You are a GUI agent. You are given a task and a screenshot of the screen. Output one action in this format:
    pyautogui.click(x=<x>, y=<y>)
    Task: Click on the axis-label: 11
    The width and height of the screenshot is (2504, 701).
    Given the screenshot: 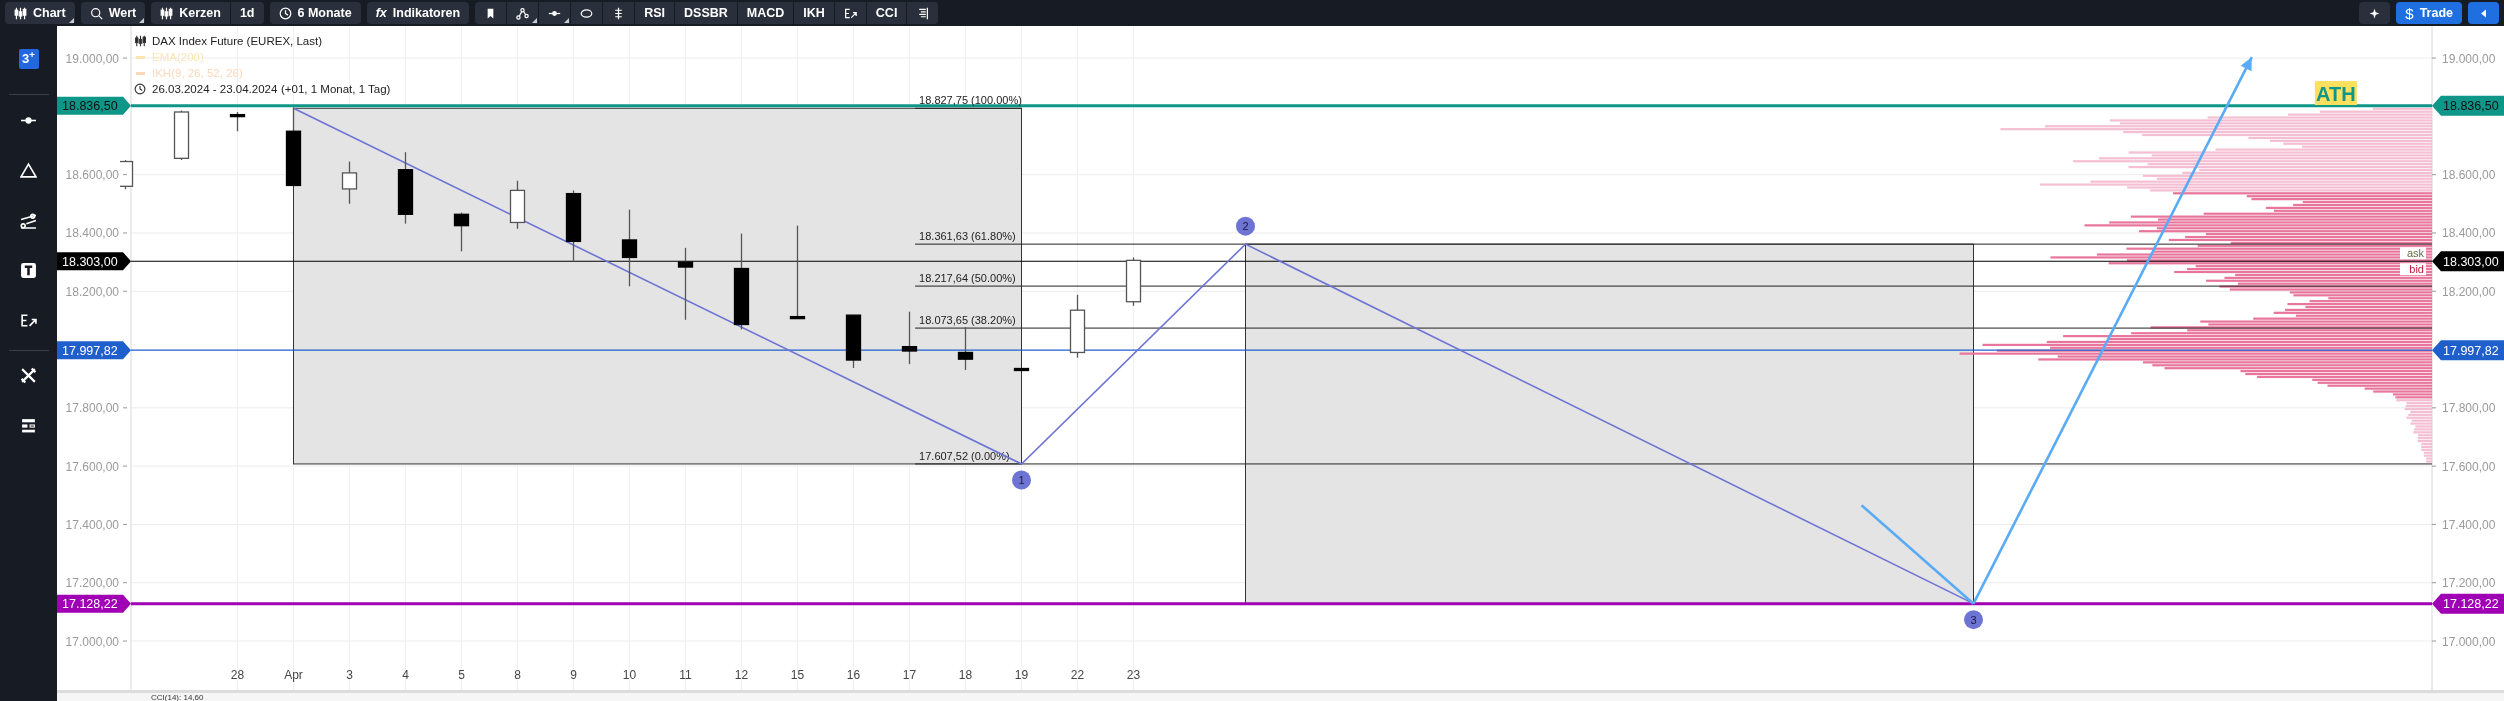 What is the action you would take?
    pyautogui.click(x=685, y=675)
    